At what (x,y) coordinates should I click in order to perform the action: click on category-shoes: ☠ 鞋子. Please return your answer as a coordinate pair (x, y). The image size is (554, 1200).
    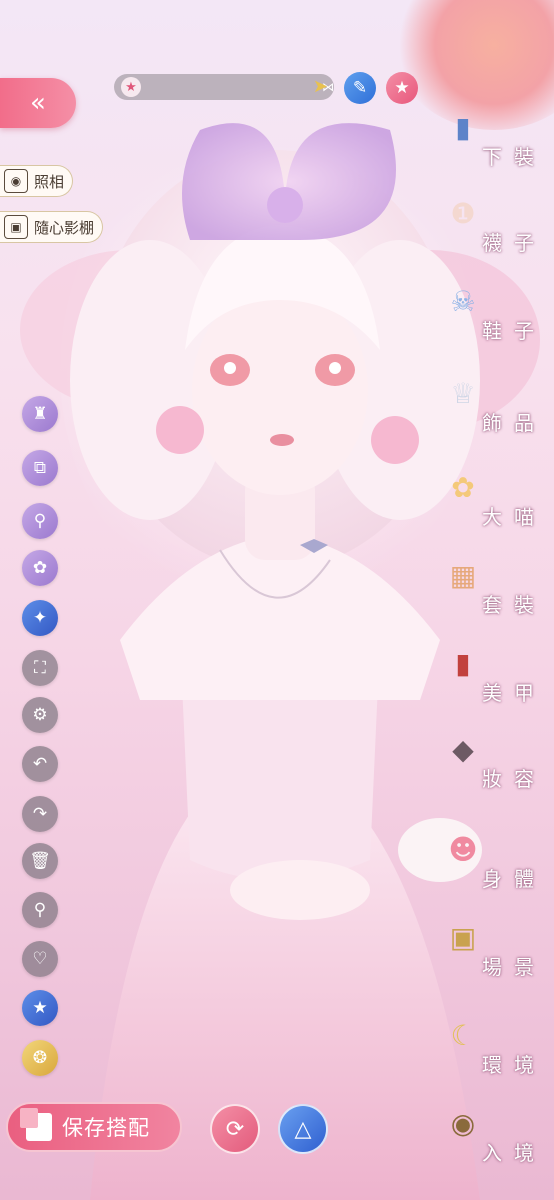
    Looking at the image, I should click on (486, 313).